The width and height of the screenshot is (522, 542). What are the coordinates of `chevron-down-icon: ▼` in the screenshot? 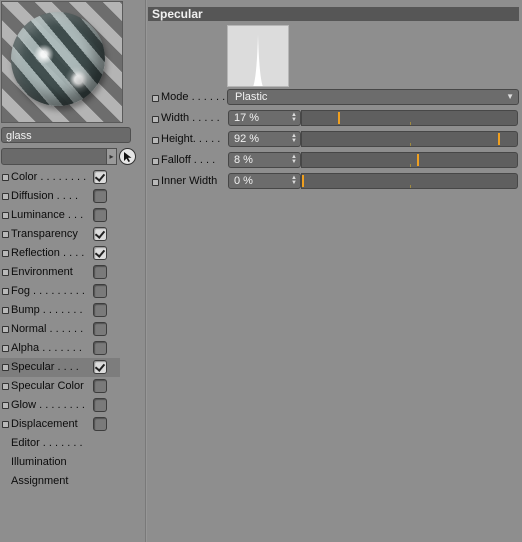 It's located at (510, 96).